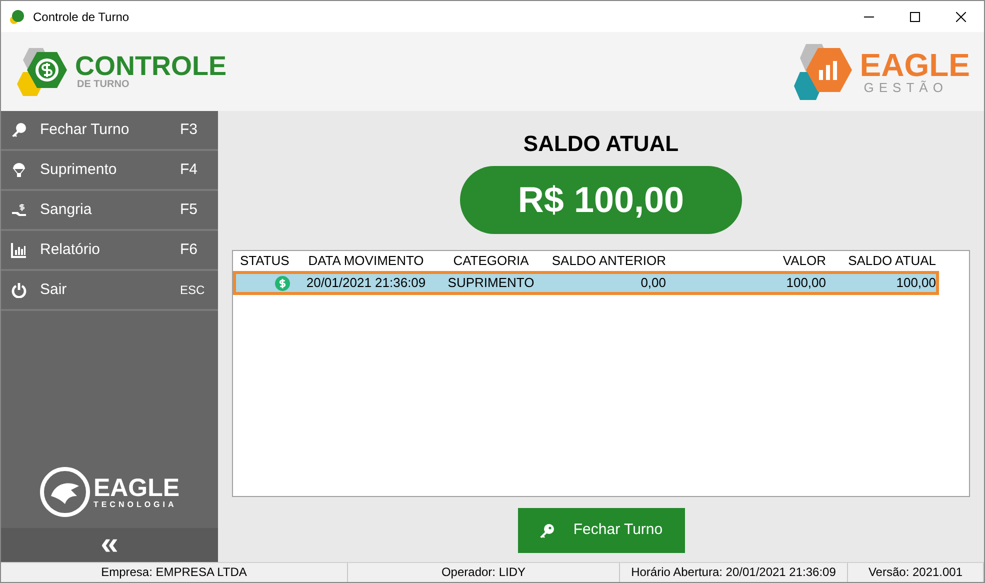 The height and width of the screenshot is (583, 985). What do you see at coordinates (915, 65) in the screenshot?
I see `brand-title: EAGLE` at bounding box center [915, 65].